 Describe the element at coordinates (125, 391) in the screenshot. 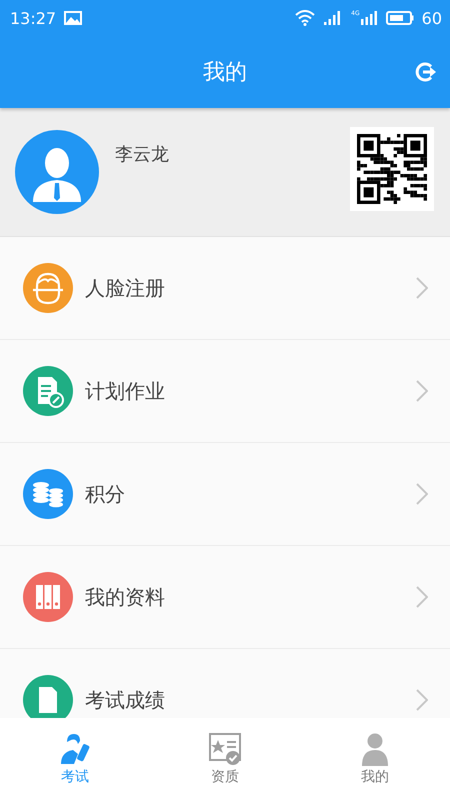

I see `menu-label: 计划作业` at that location.